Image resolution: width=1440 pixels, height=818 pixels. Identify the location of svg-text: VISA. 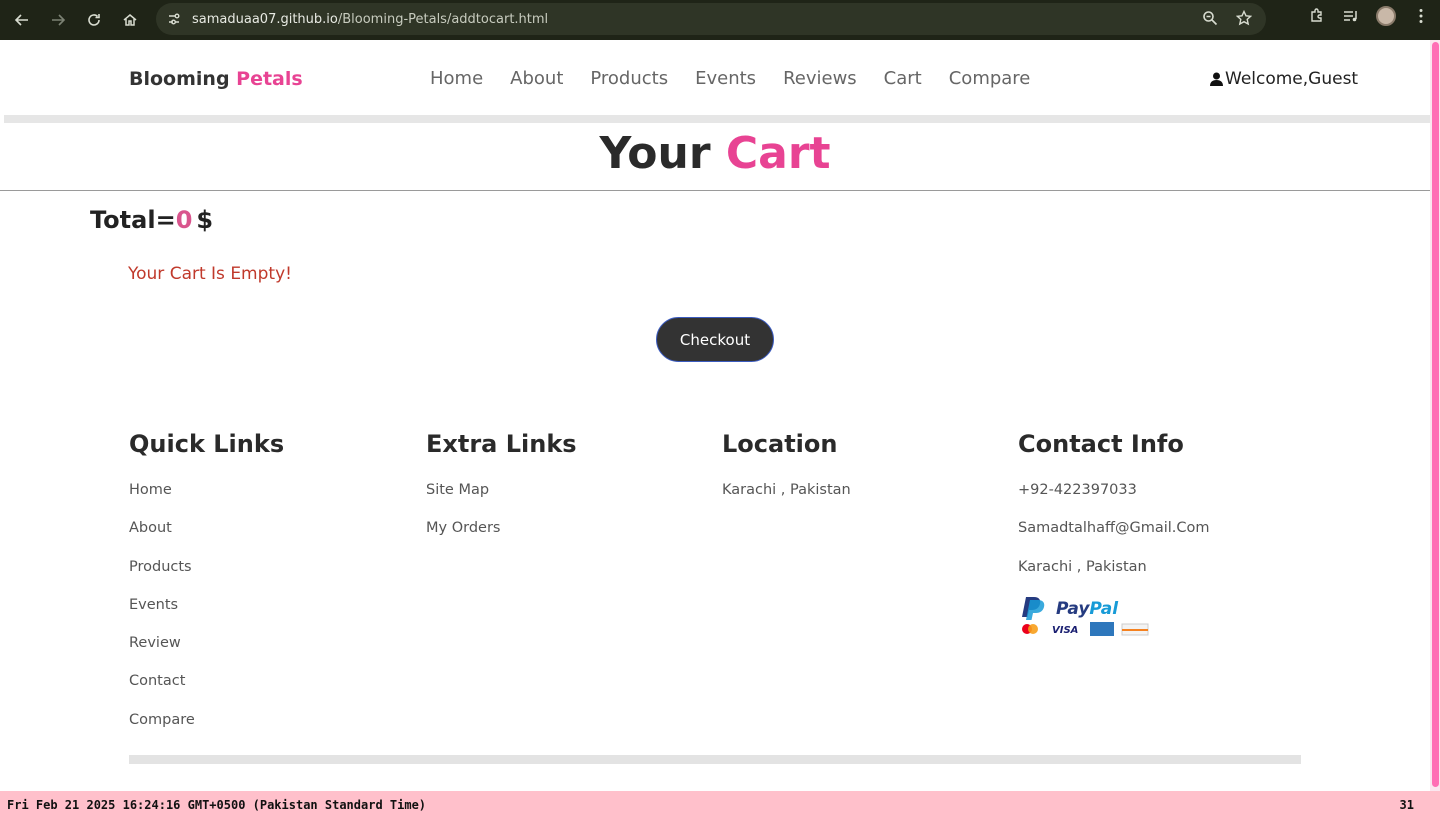
(1065, 630).